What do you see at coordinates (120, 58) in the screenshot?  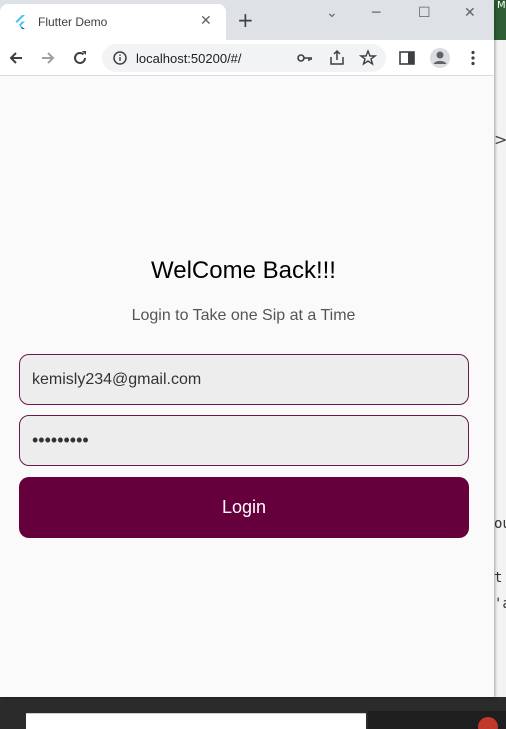 I see `info-icon` at bounding box center [120, 58].